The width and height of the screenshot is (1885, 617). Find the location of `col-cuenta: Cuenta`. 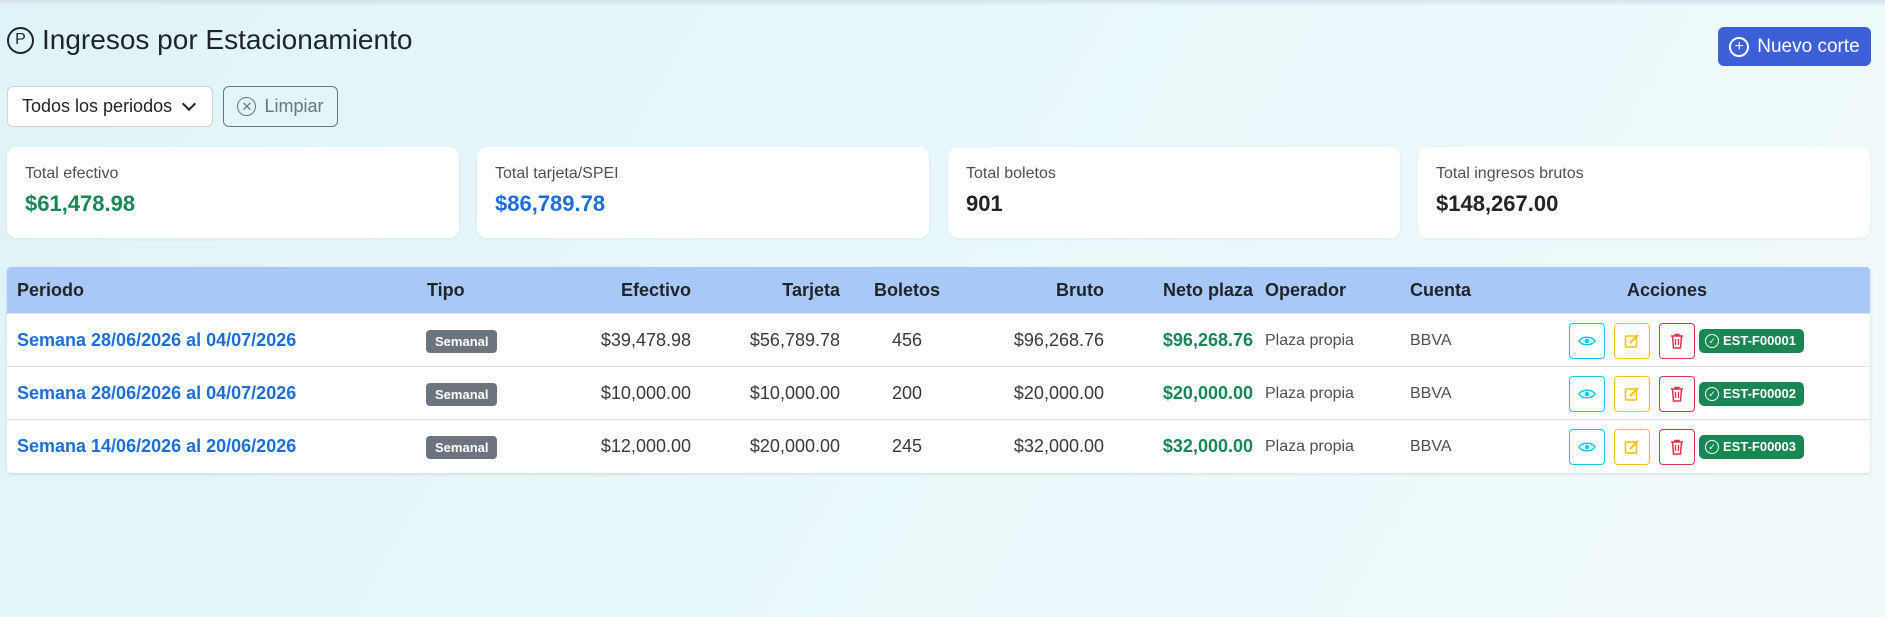

col-cuenta: Cuenta is located at coordinates (1440, 290).